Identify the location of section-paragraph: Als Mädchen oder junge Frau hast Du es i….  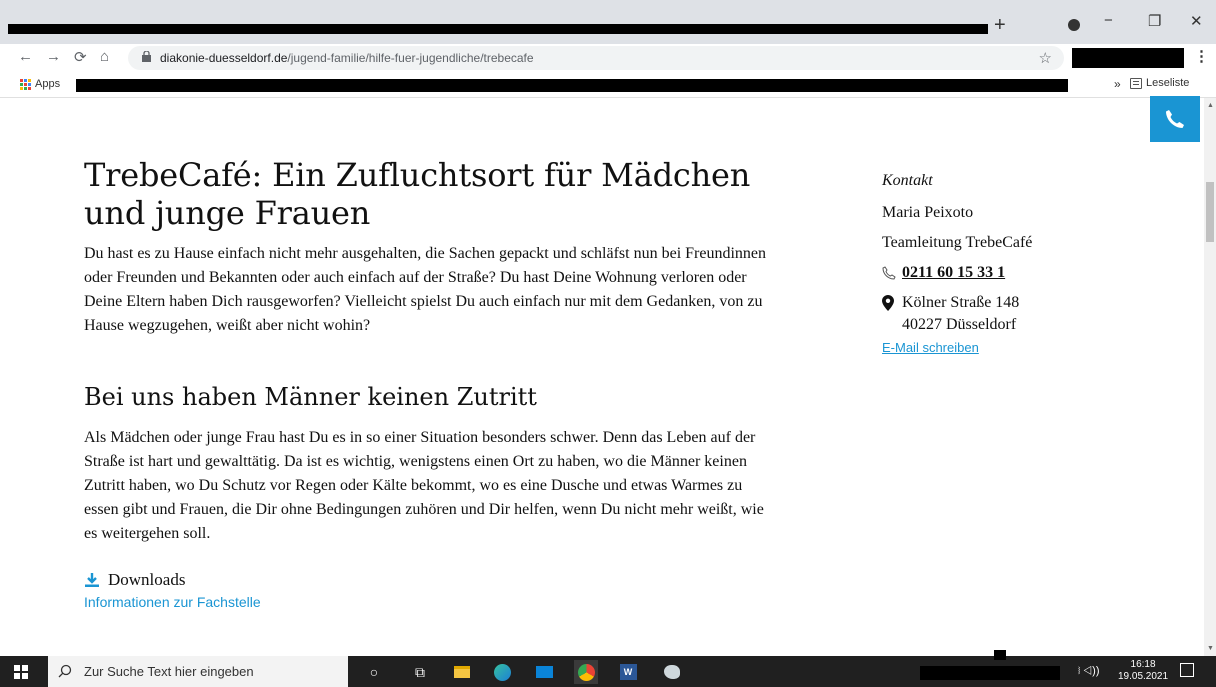
(424, 485).